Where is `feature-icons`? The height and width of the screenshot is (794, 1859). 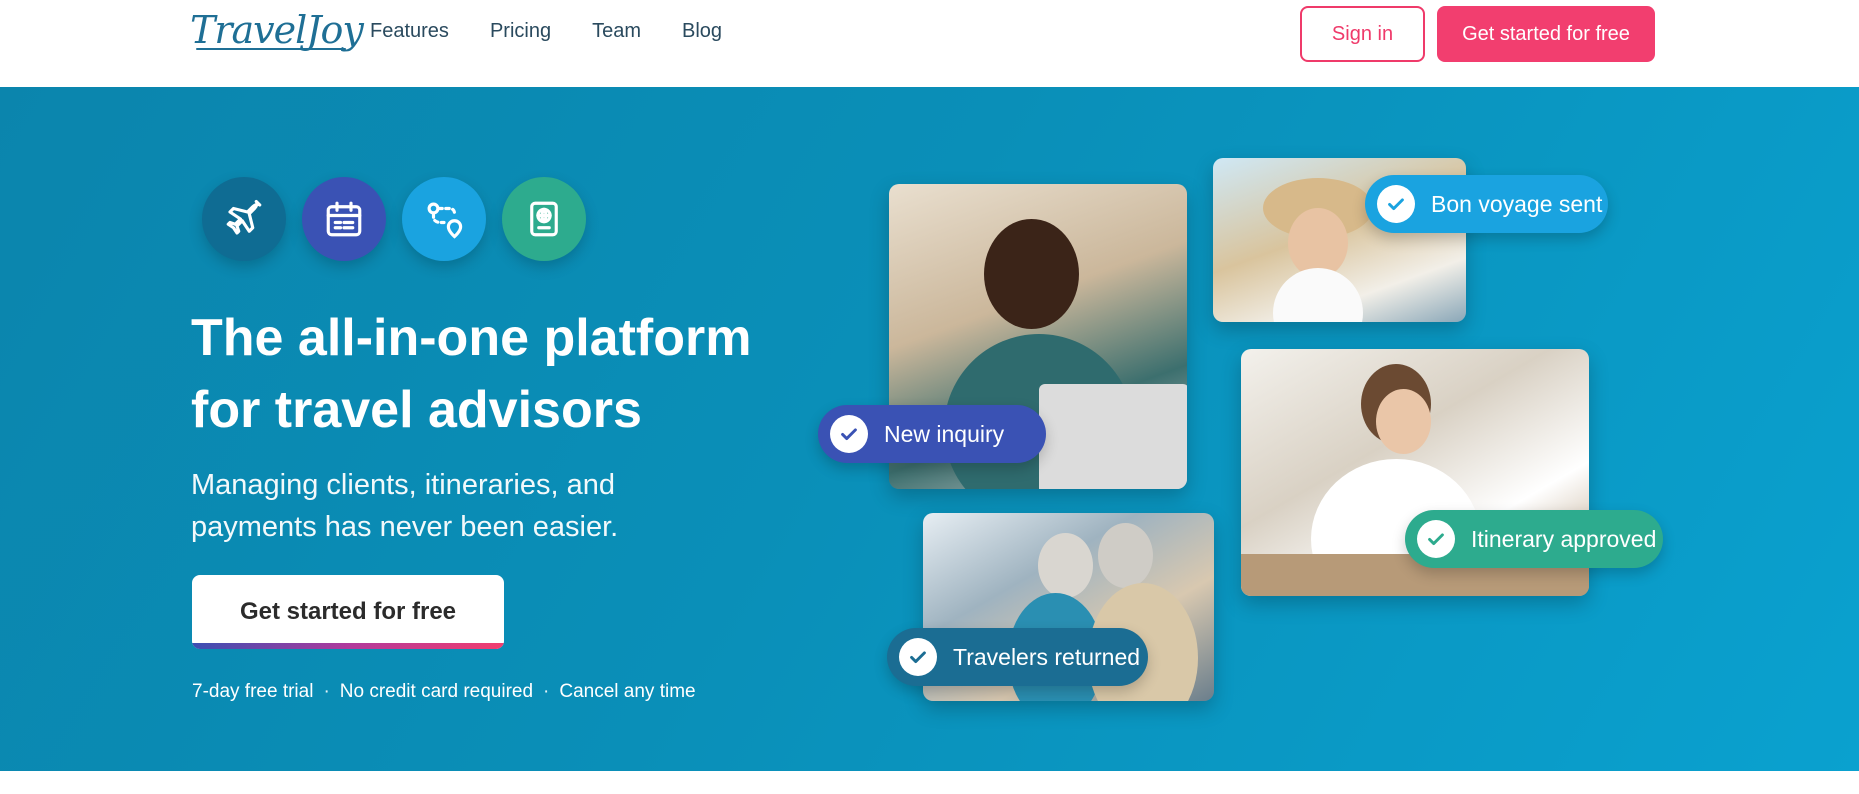
feature-icons is located at coordinates (394, 219).